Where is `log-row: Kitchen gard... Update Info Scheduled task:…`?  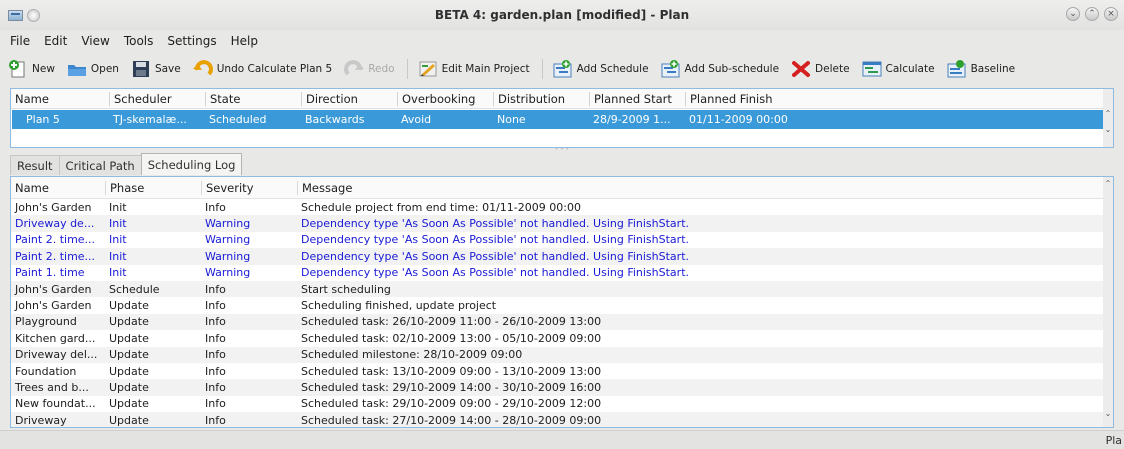
log-row: Kitchen gard... Update Info Scheduled task:… is located at coordinates (562, 338).